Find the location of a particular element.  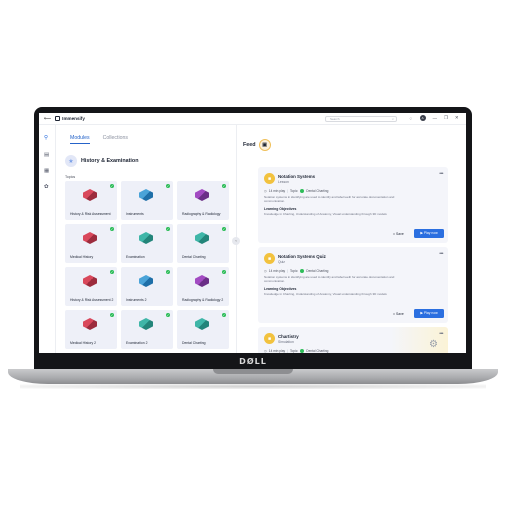

tab-modules: Modules is located at coordinates (80, 139).